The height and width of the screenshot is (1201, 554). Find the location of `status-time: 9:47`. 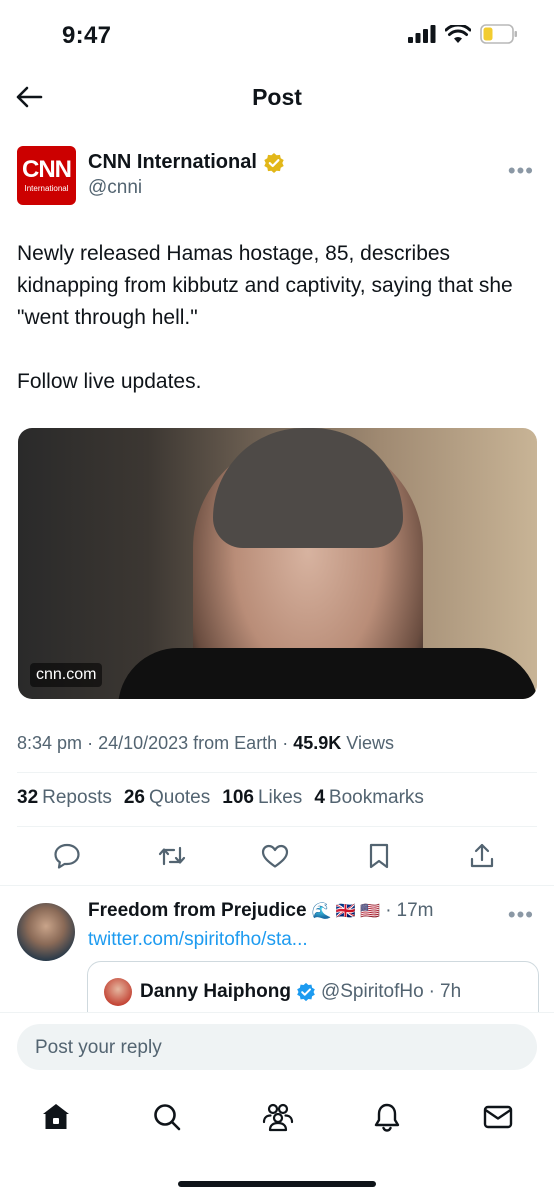

status-time: 9:47 is located at coordinates (87, 35).